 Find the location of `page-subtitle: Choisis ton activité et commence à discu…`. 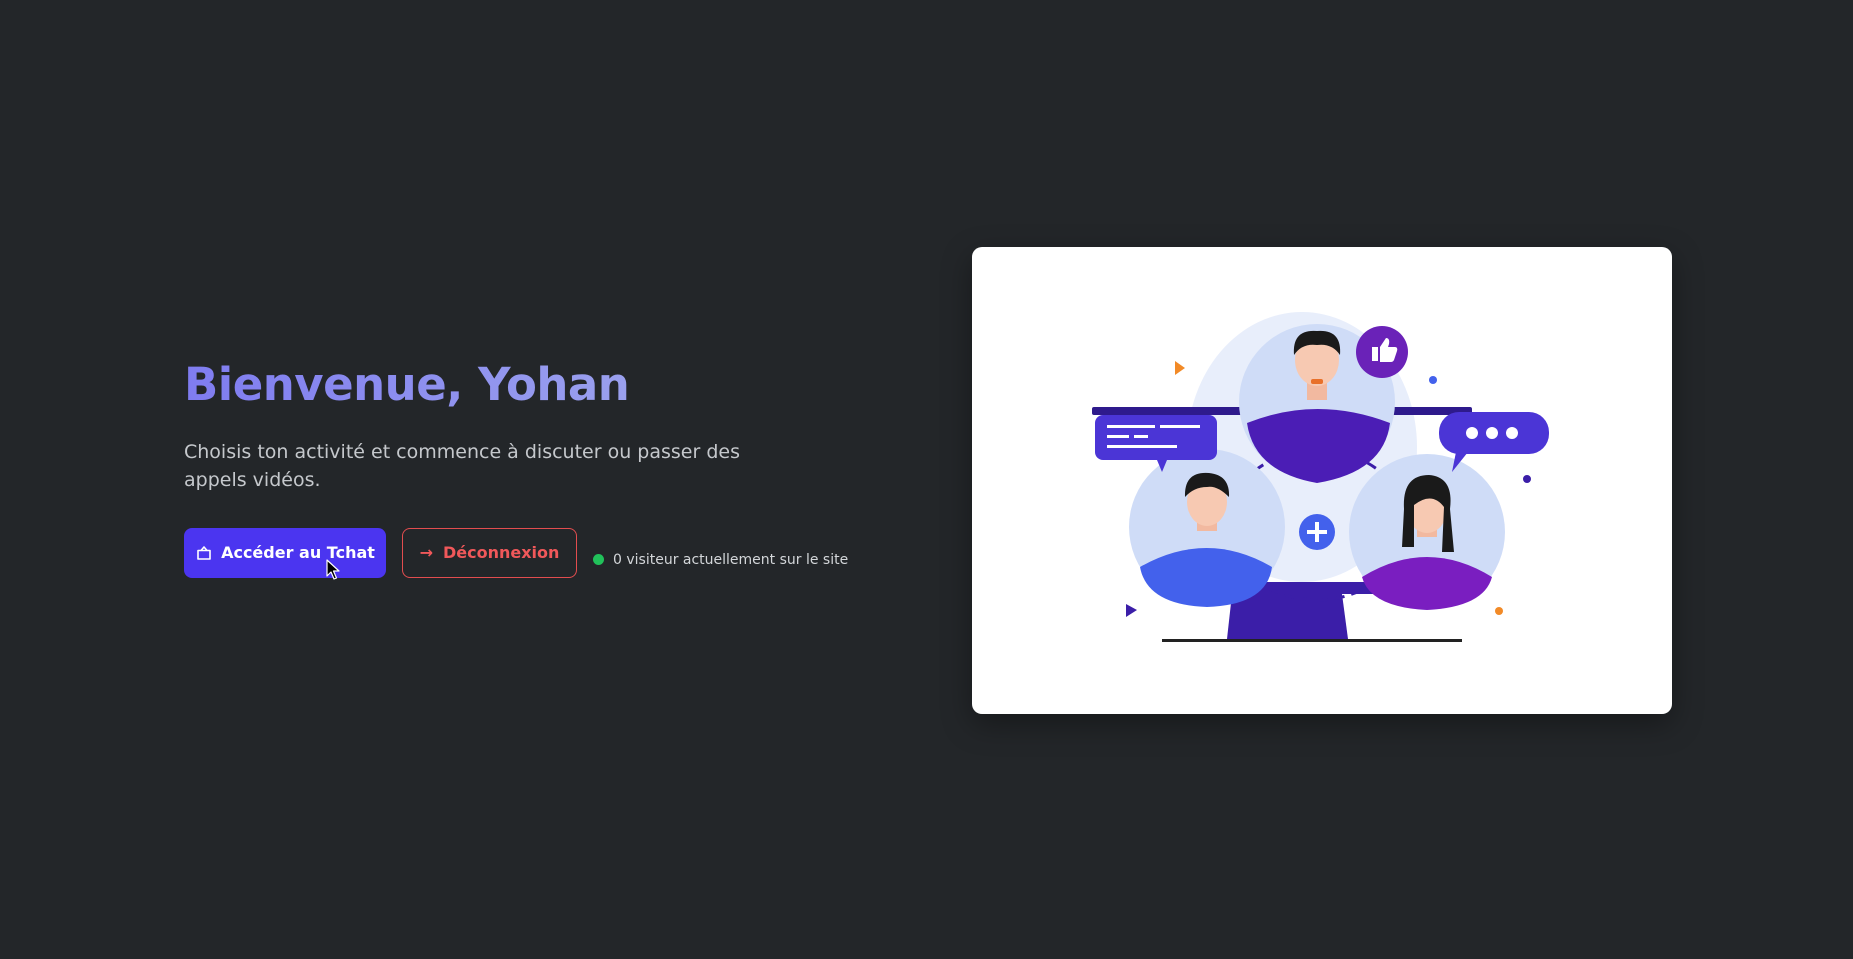

page-subtitle: Choisis ton activité et commence à discu… is located at coordinates (462, 465).